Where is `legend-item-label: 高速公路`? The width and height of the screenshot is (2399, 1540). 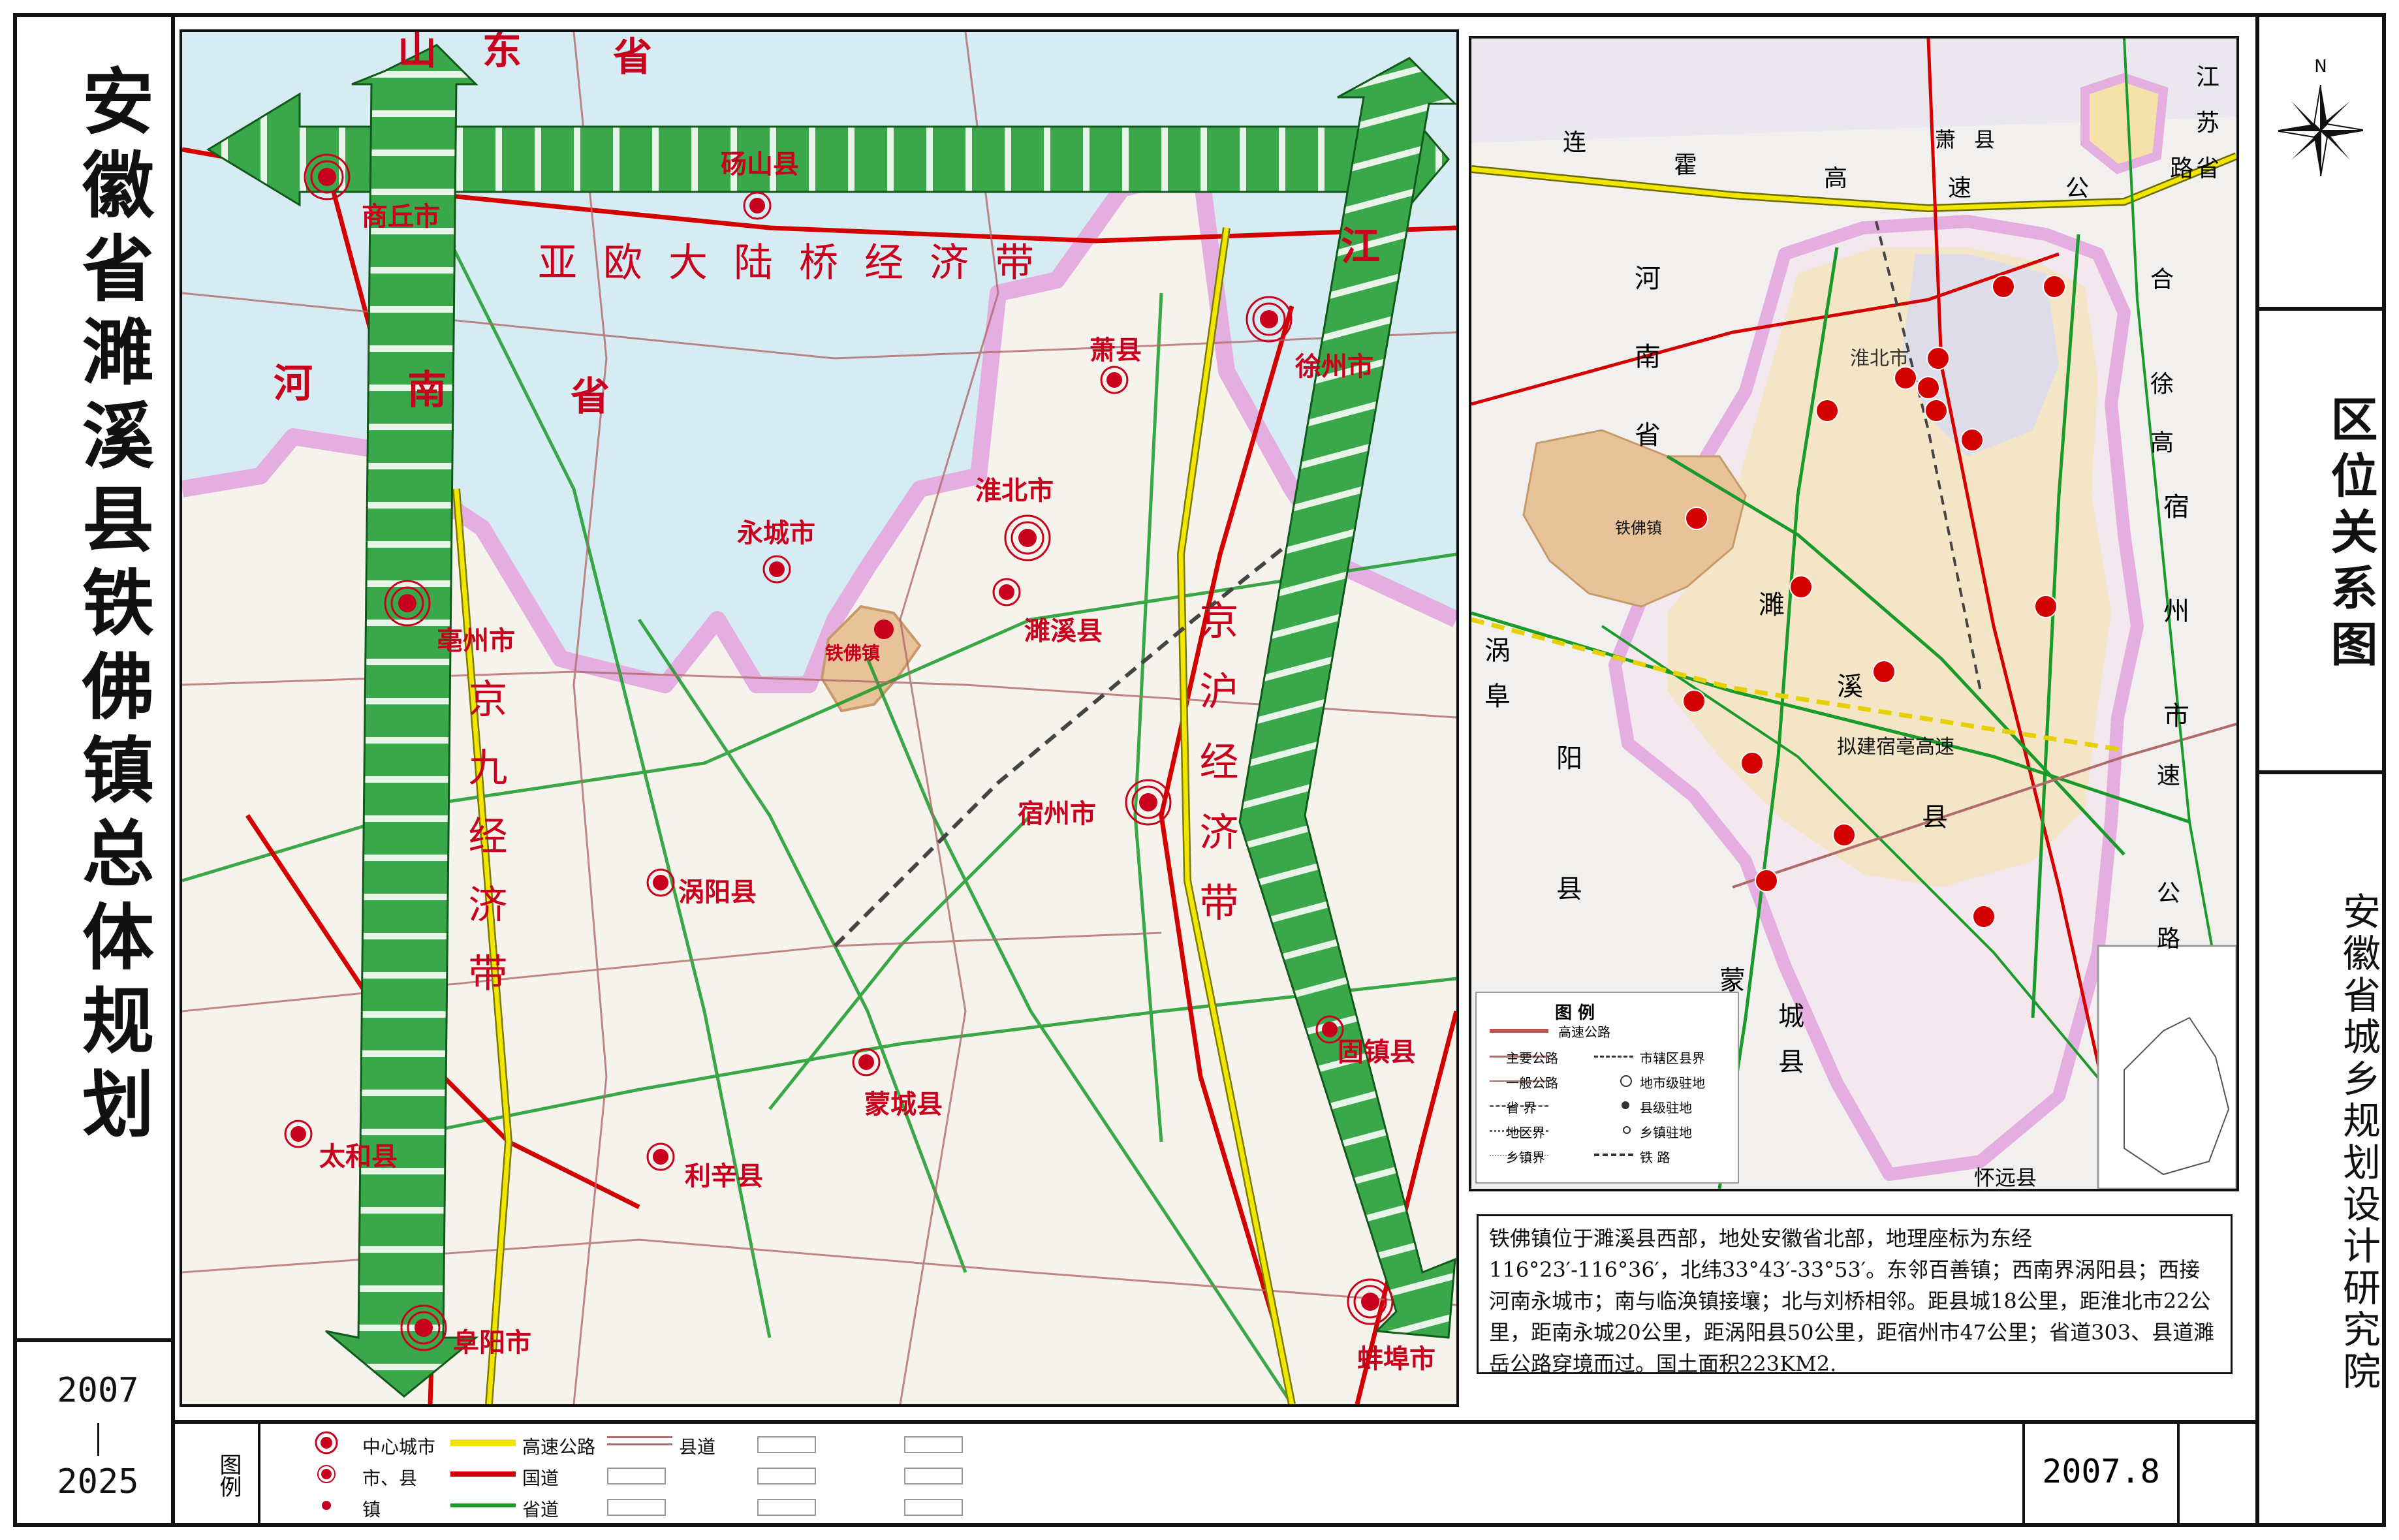
legend-item-label: 高速公路 is located at coordinates (559, 1447).